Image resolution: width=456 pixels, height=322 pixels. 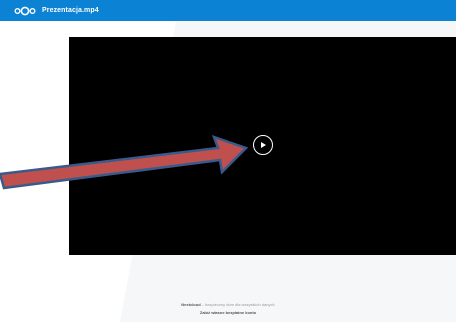 I want to click on file-title: Prezentacja.mp4, so click(x=70, y=10).